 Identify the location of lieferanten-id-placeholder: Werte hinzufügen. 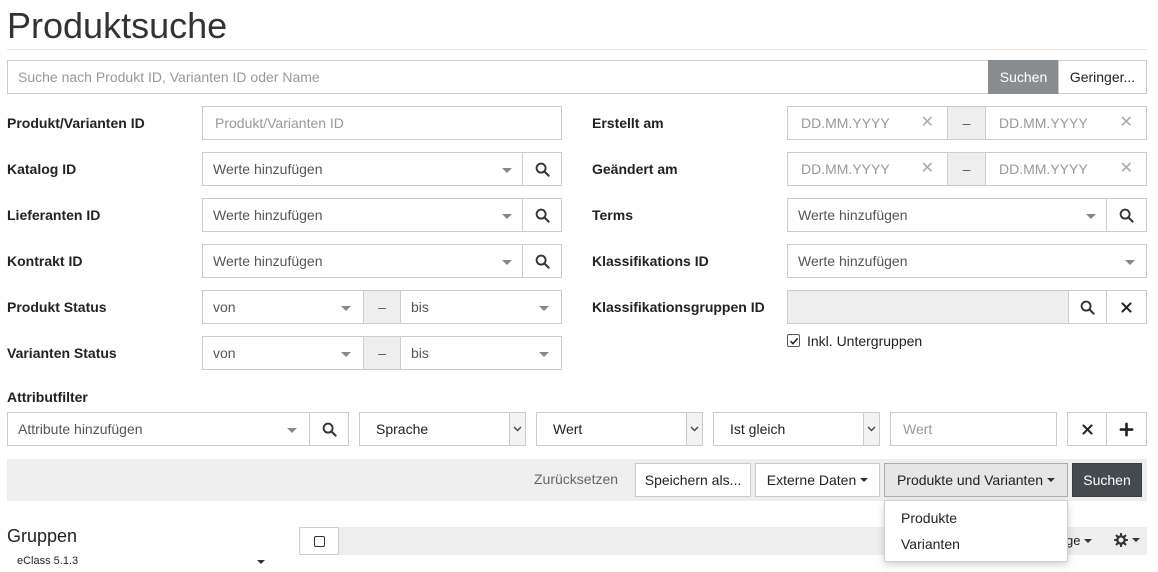
(268, 215).